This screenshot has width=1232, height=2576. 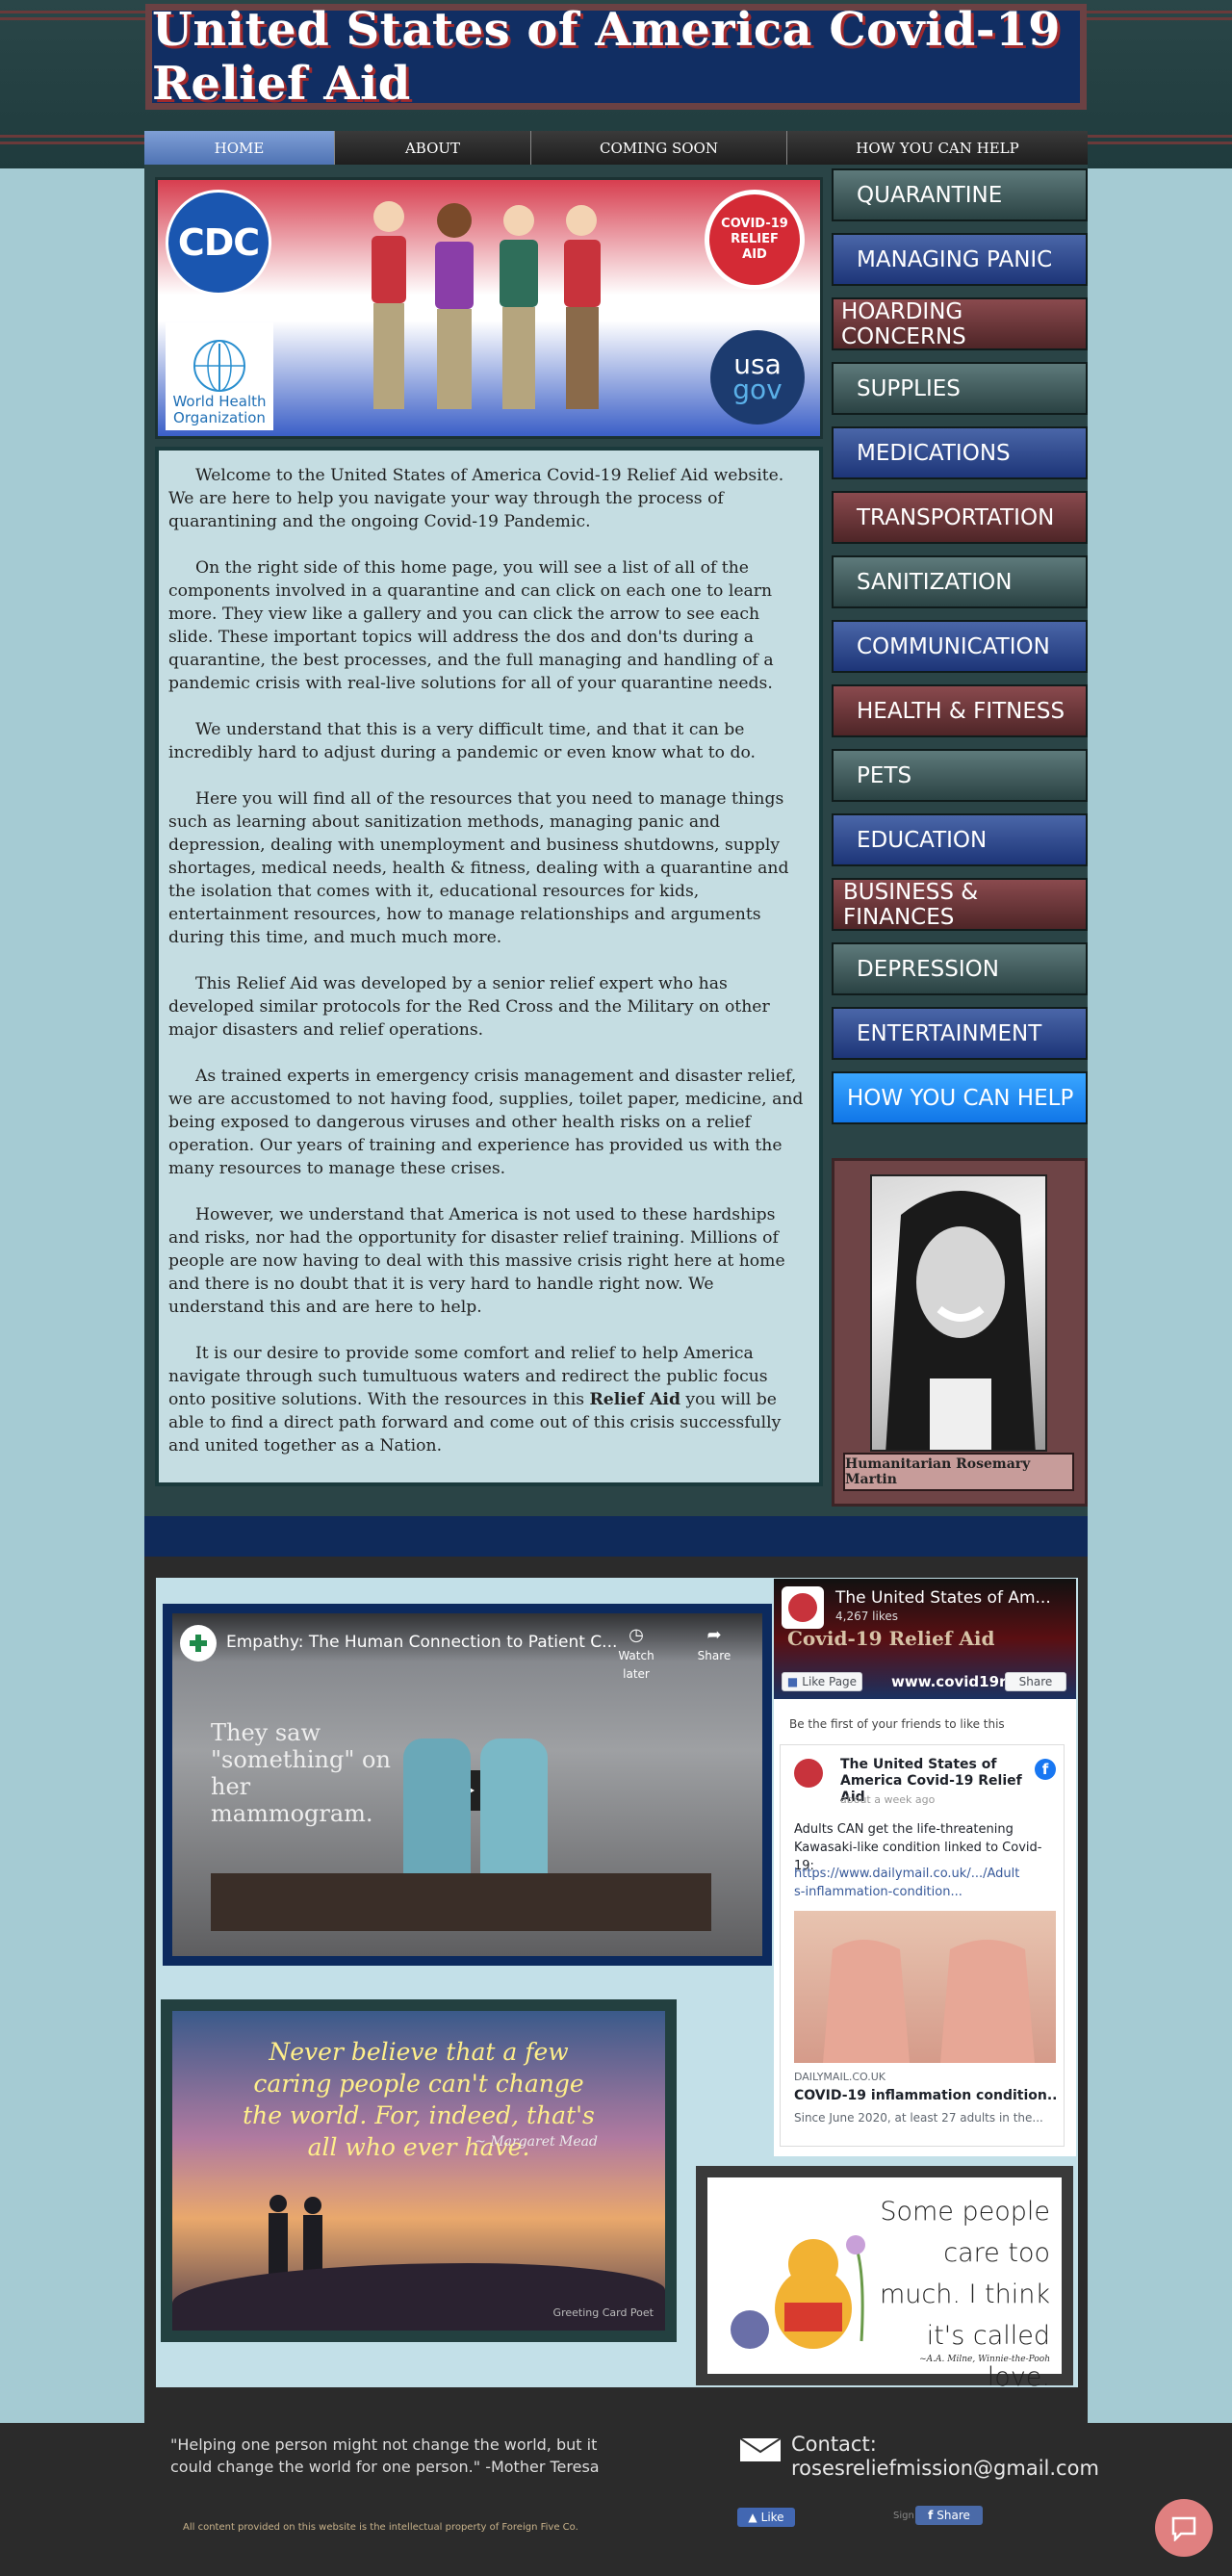 I want to click on contact-label: Contact:, so click(x=834, y=2444).